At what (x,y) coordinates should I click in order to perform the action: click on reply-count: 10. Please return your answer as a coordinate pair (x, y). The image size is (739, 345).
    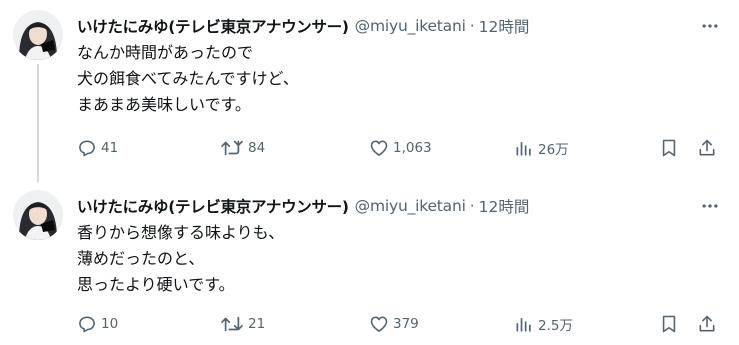
    Looking at the image, I should click on (110, 324).